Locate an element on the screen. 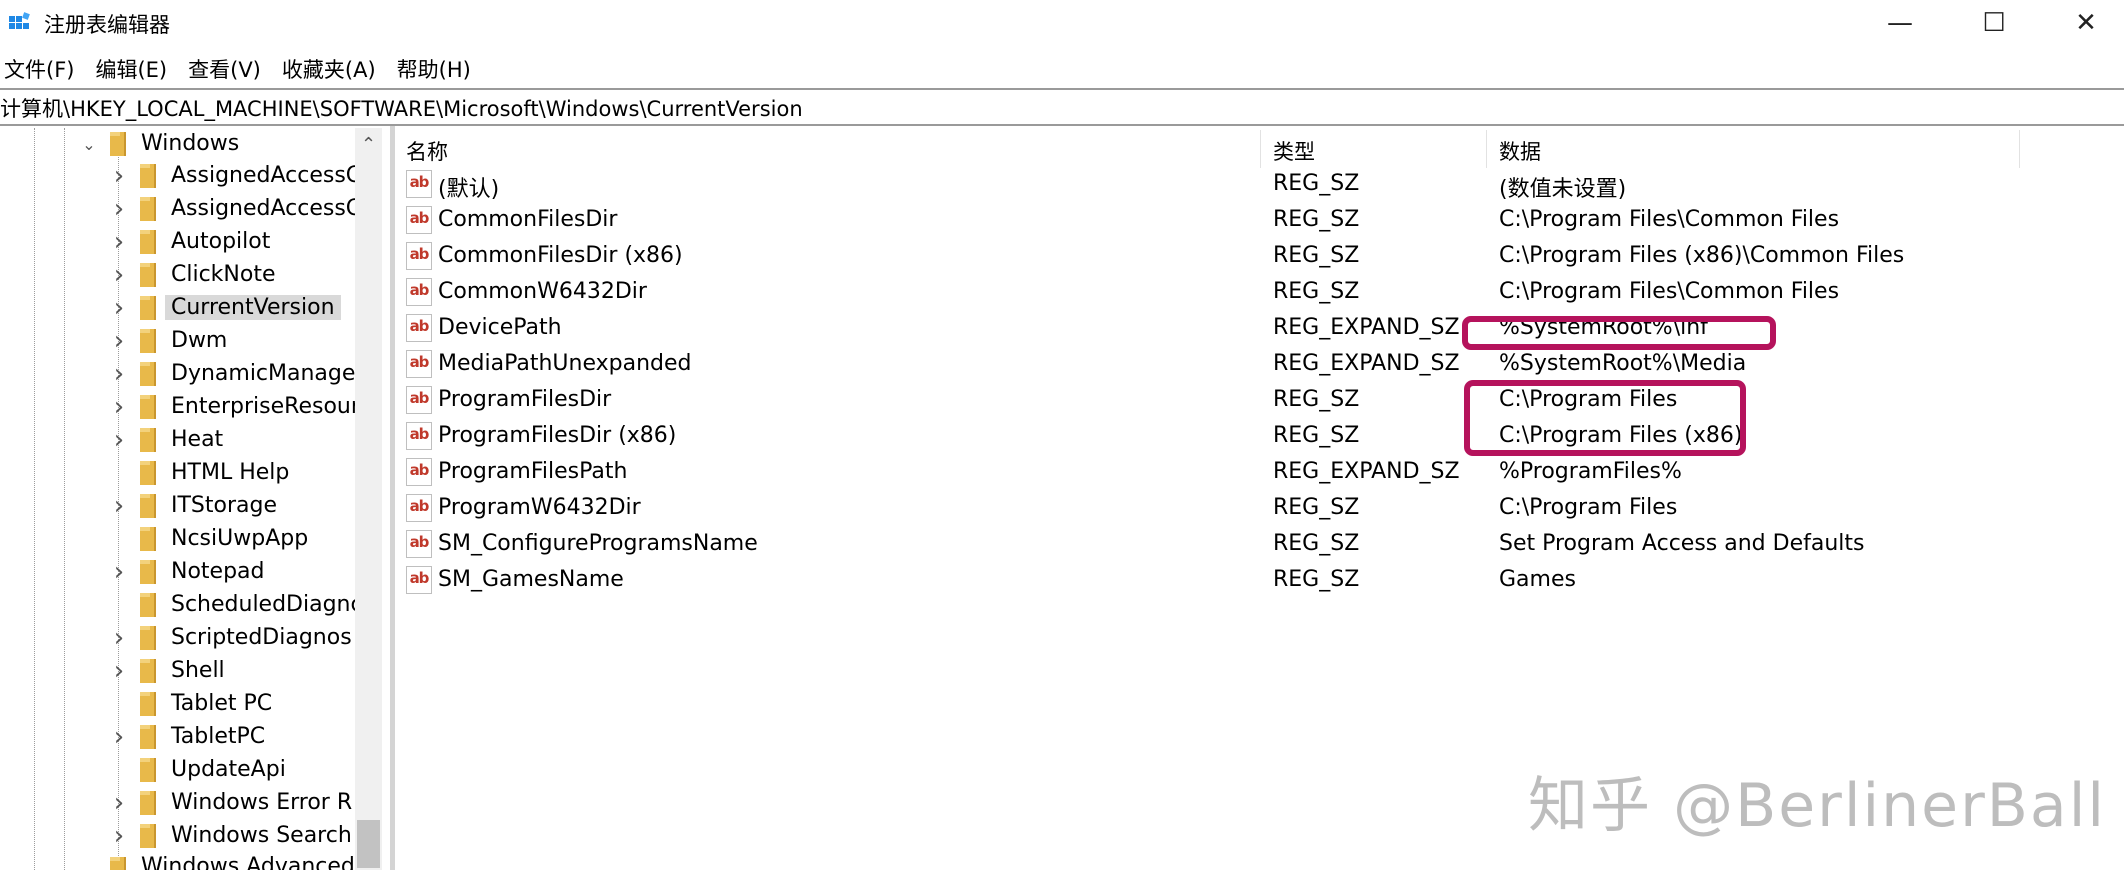 The height and width of the screenshot is (870, 2124). pane-splitter is located at coordinates (392, 498).